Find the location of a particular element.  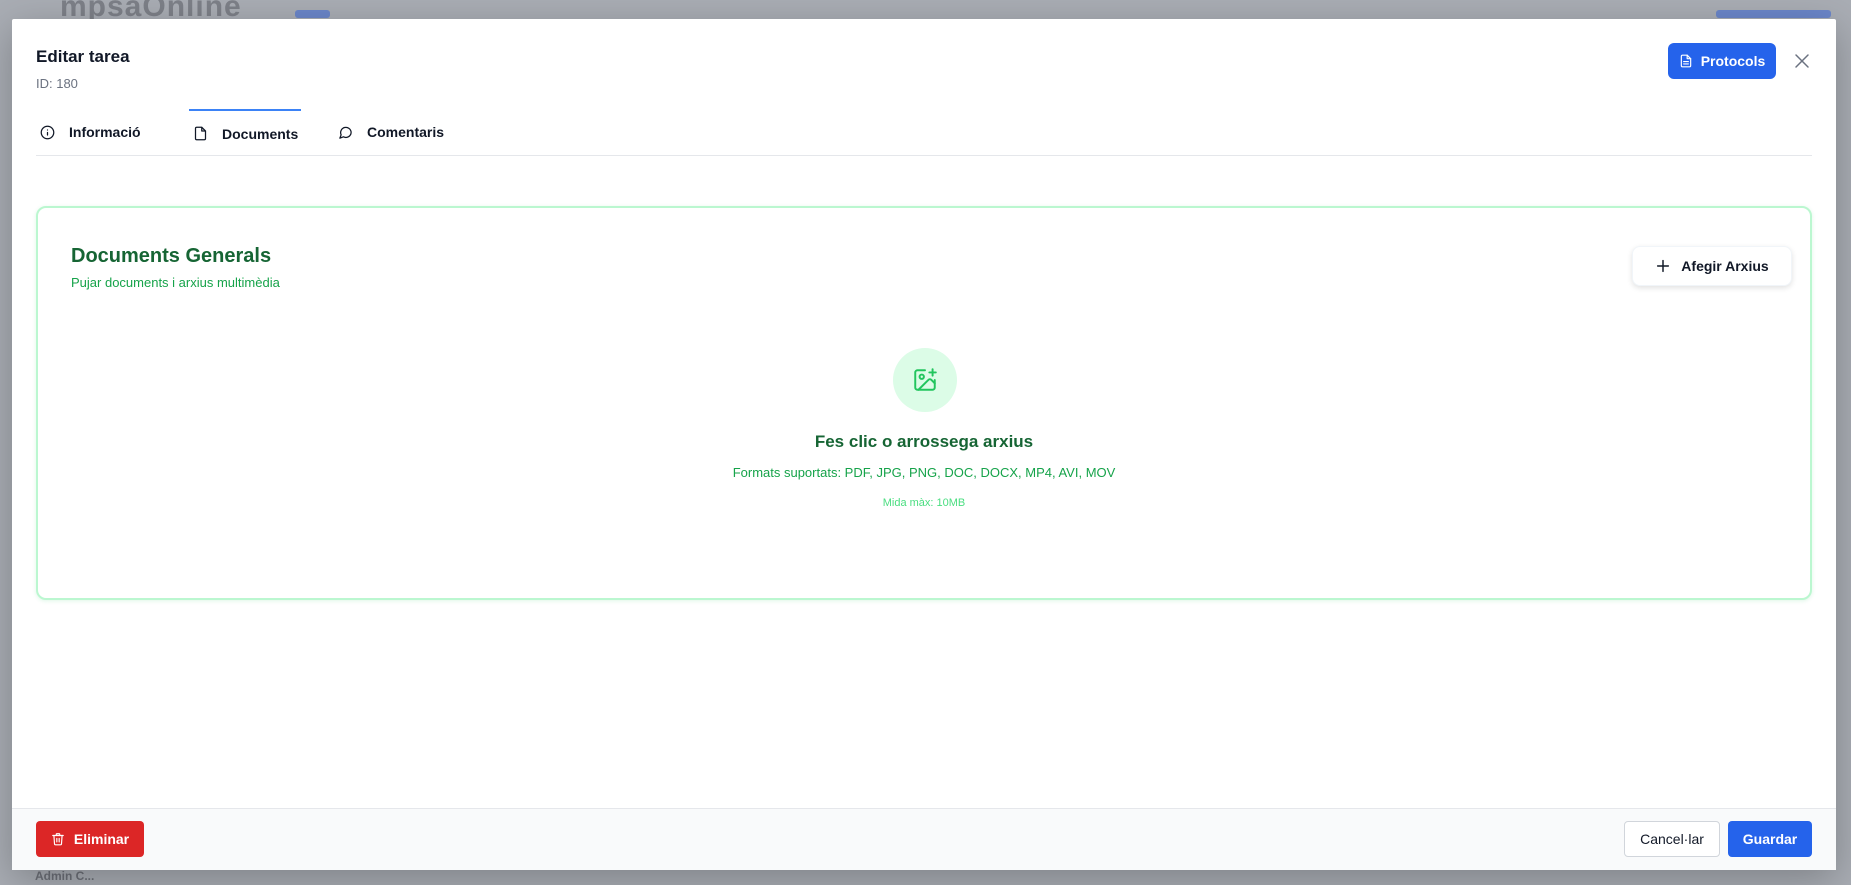

tab-bar: Informació Documents Comentaris is located at coordinates (924, 132).